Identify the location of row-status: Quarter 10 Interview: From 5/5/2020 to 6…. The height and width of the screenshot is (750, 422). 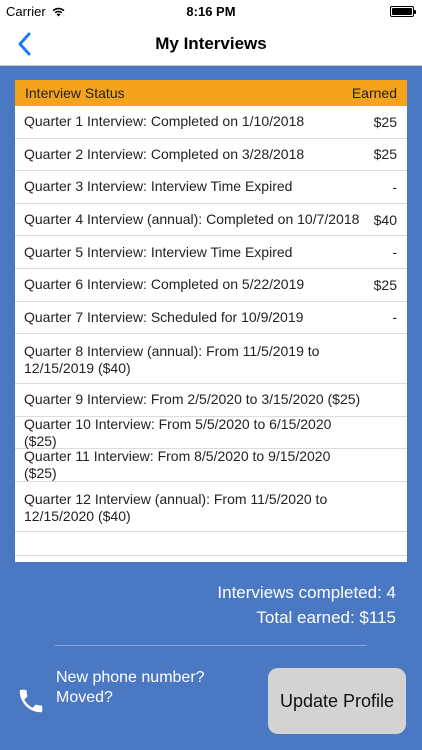
(178, 432).